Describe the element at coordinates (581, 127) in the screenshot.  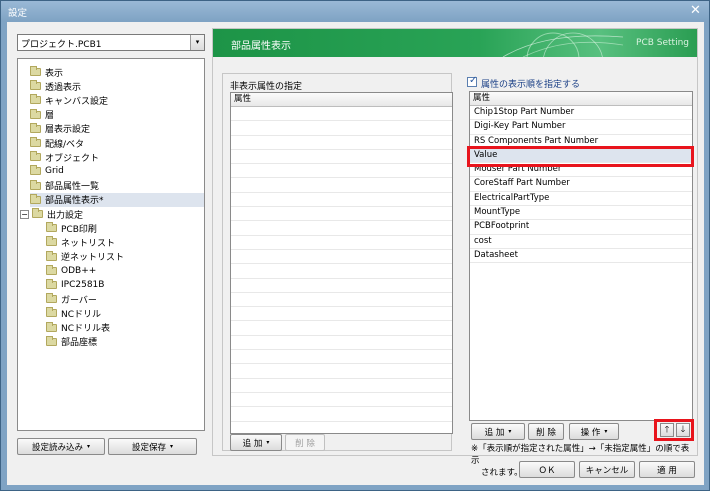
I see `list-item: Digi-Key Part Number` at that location.